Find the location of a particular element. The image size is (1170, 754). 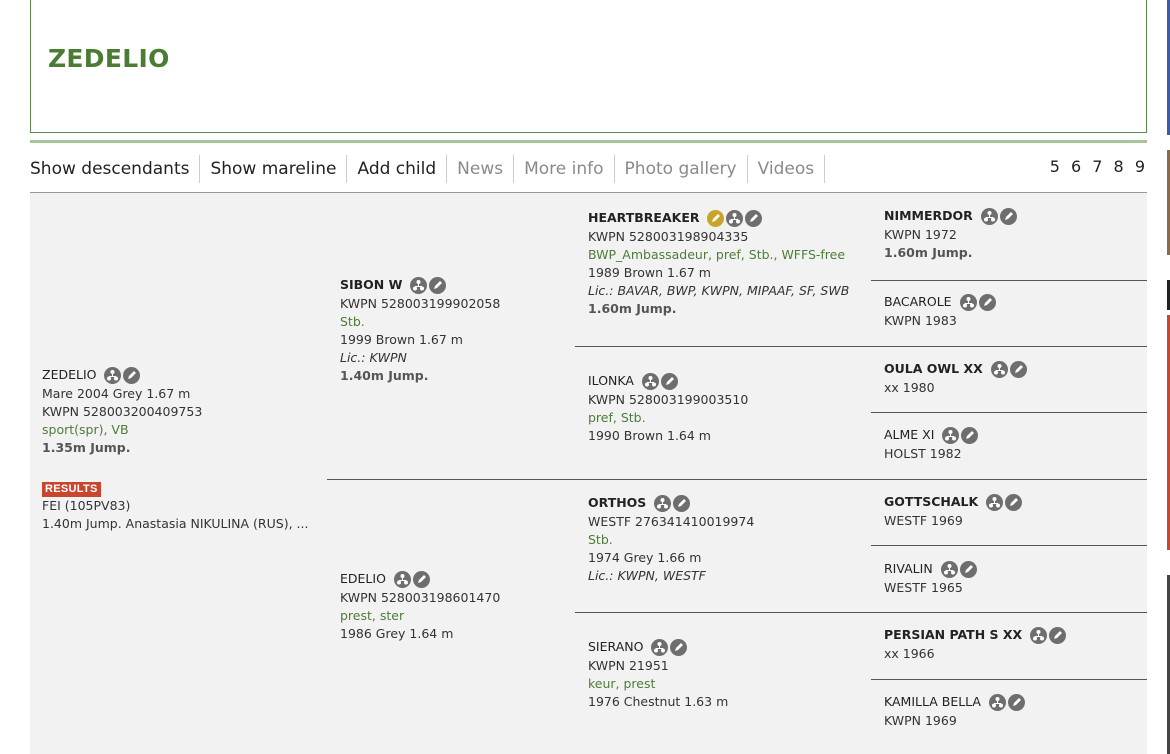

gen3-level-0: 1.60m Jump. is located at coordinates (632, 308).